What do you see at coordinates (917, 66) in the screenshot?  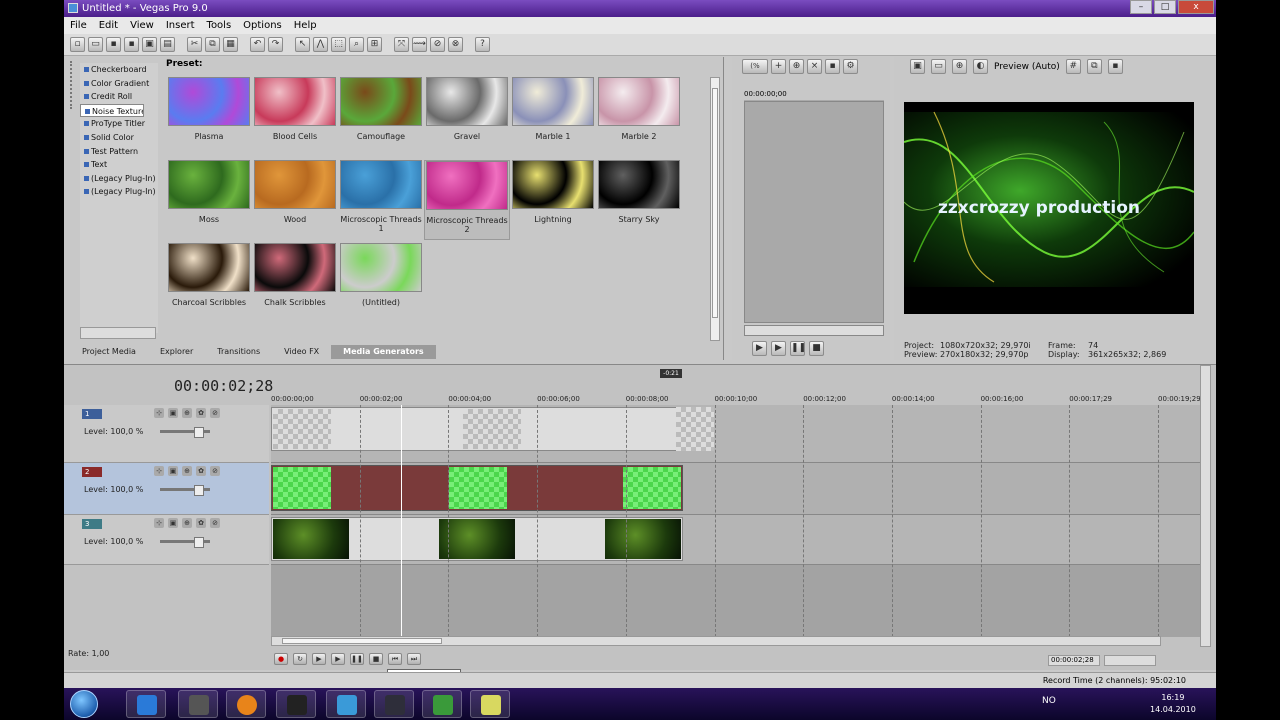 I see `preview-properties-icon: ▣` at bounding box center [917, 66].